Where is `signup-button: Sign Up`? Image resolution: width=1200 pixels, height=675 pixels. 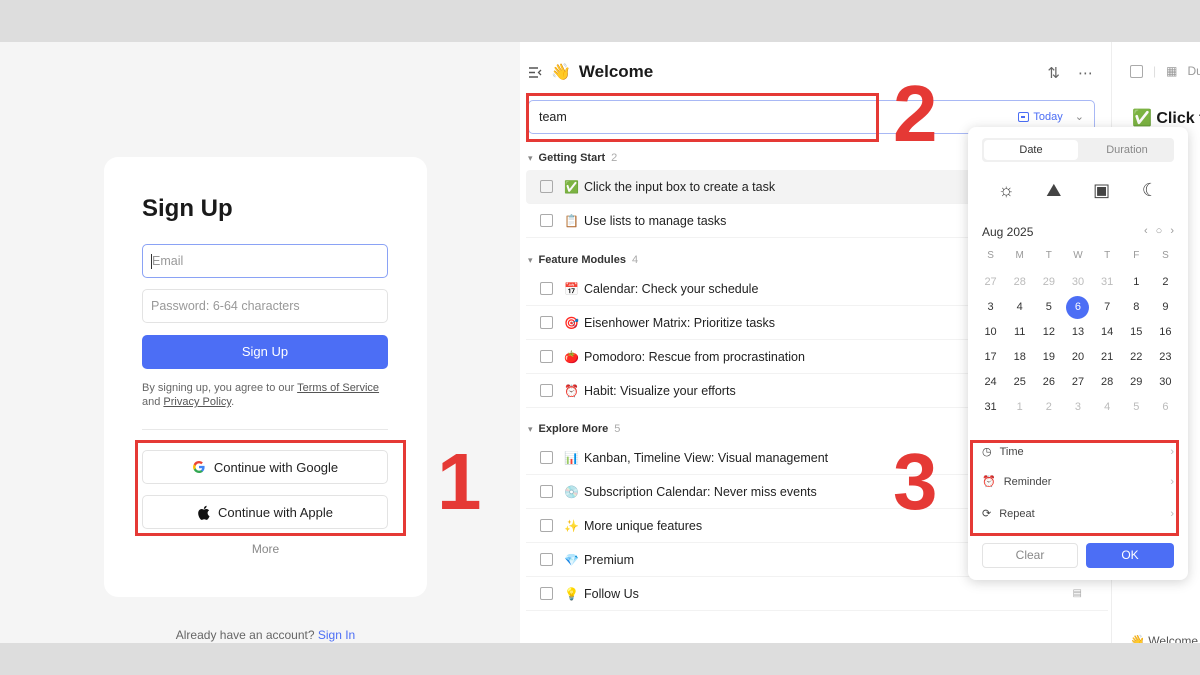
signup-button: Sign Up is located at coordinates (265, 352).